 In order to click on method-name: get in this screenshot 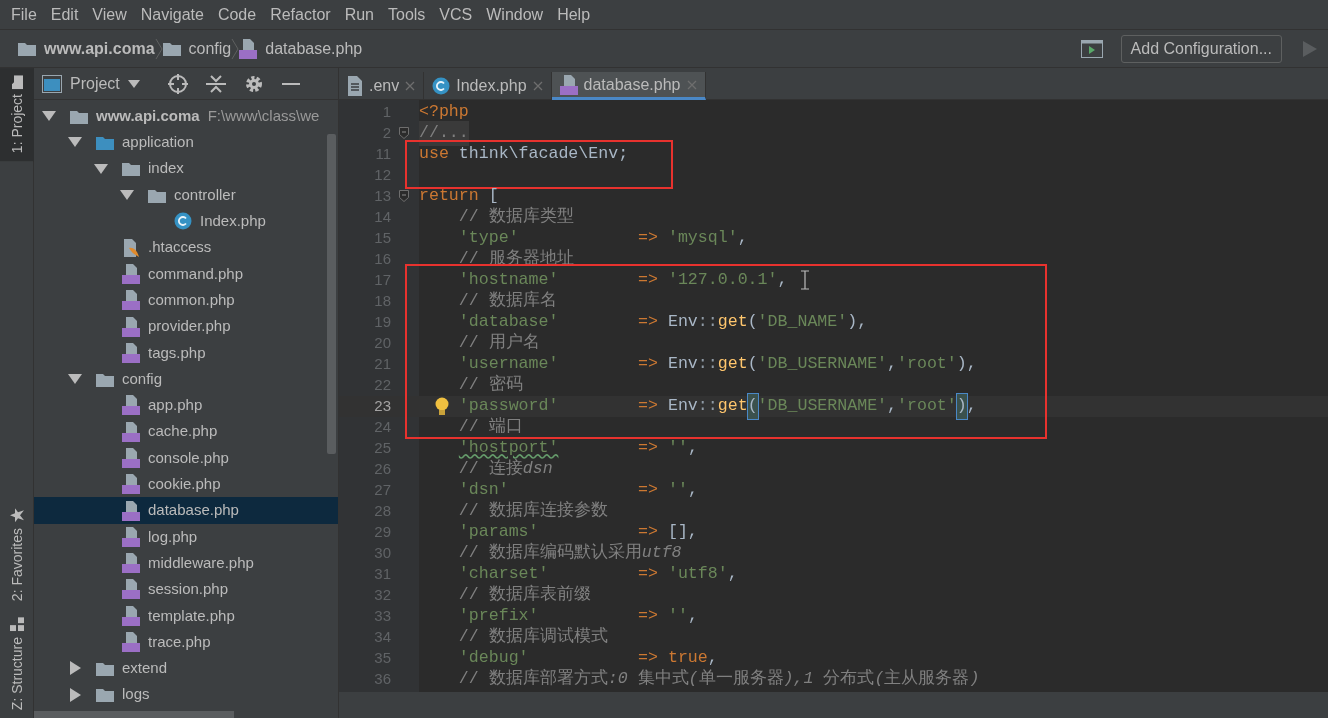, I will do `click(732, 364)`.